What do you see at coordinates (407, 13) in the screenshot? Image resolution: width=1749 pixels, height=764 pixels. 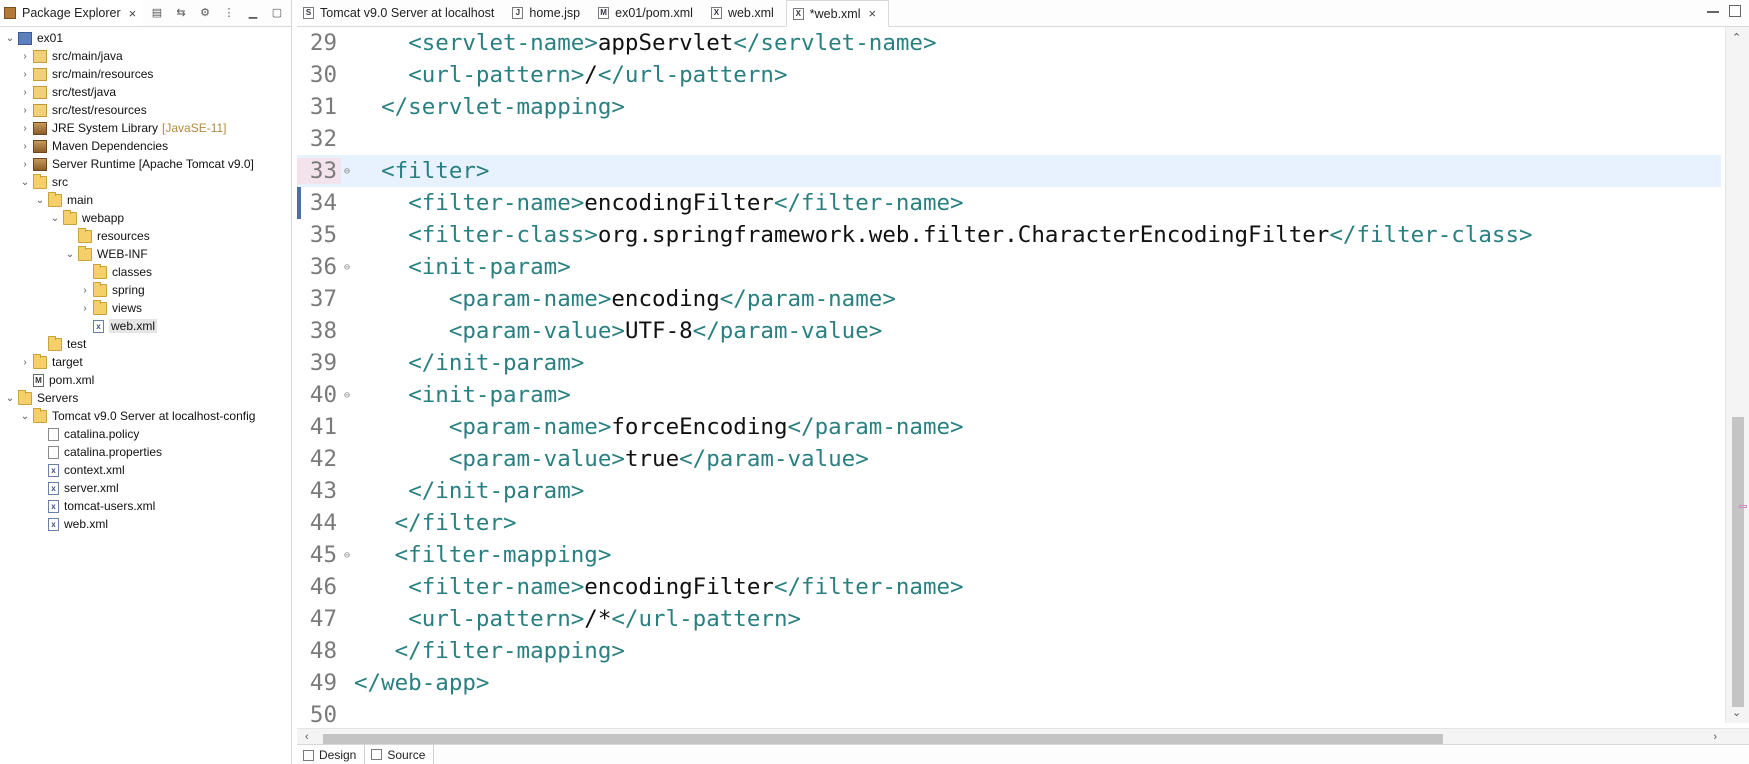 I see `editor-tab-label: Tomcat v9.0 Server at localhost` at bounding box center [407, 13].